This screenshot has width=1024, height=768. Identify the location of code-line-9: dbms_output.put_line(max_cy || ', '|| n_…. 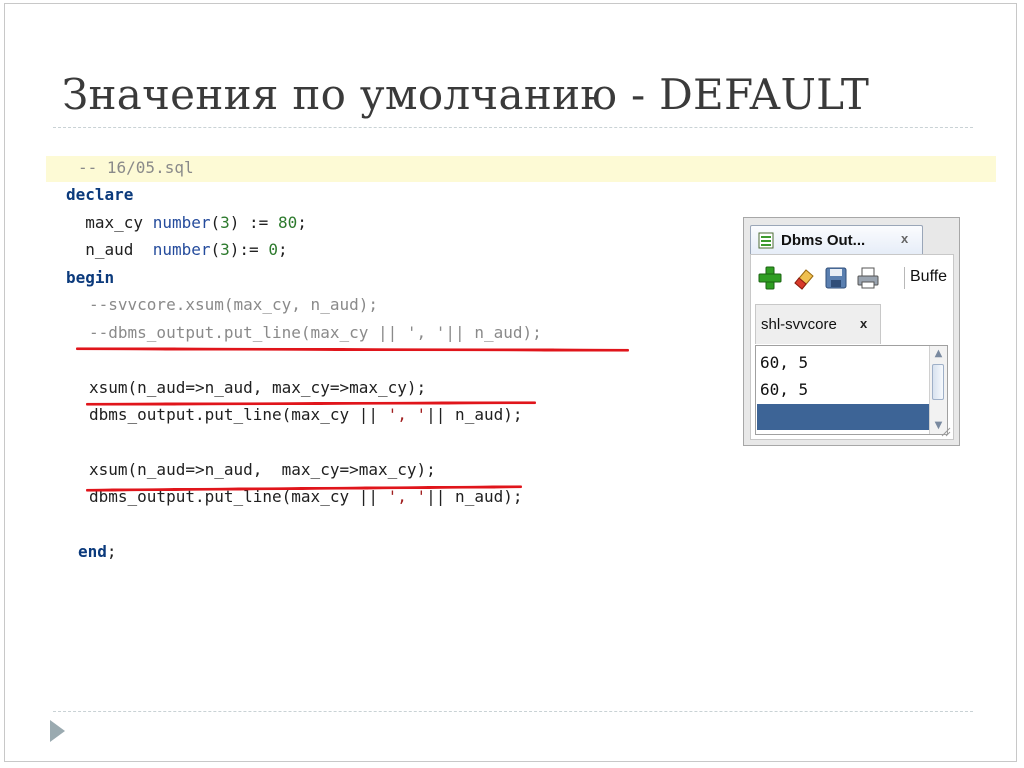
(305, 415).